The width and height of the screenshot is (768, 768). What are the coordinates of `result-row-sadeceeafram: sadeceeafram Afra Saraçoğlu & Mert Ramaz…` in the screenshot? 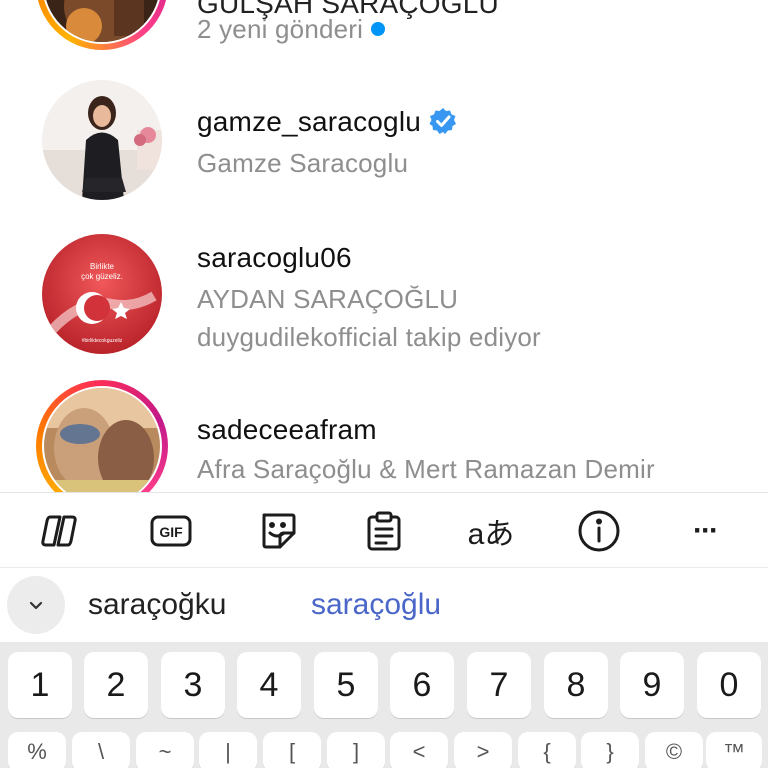 It's located at (384, 436).